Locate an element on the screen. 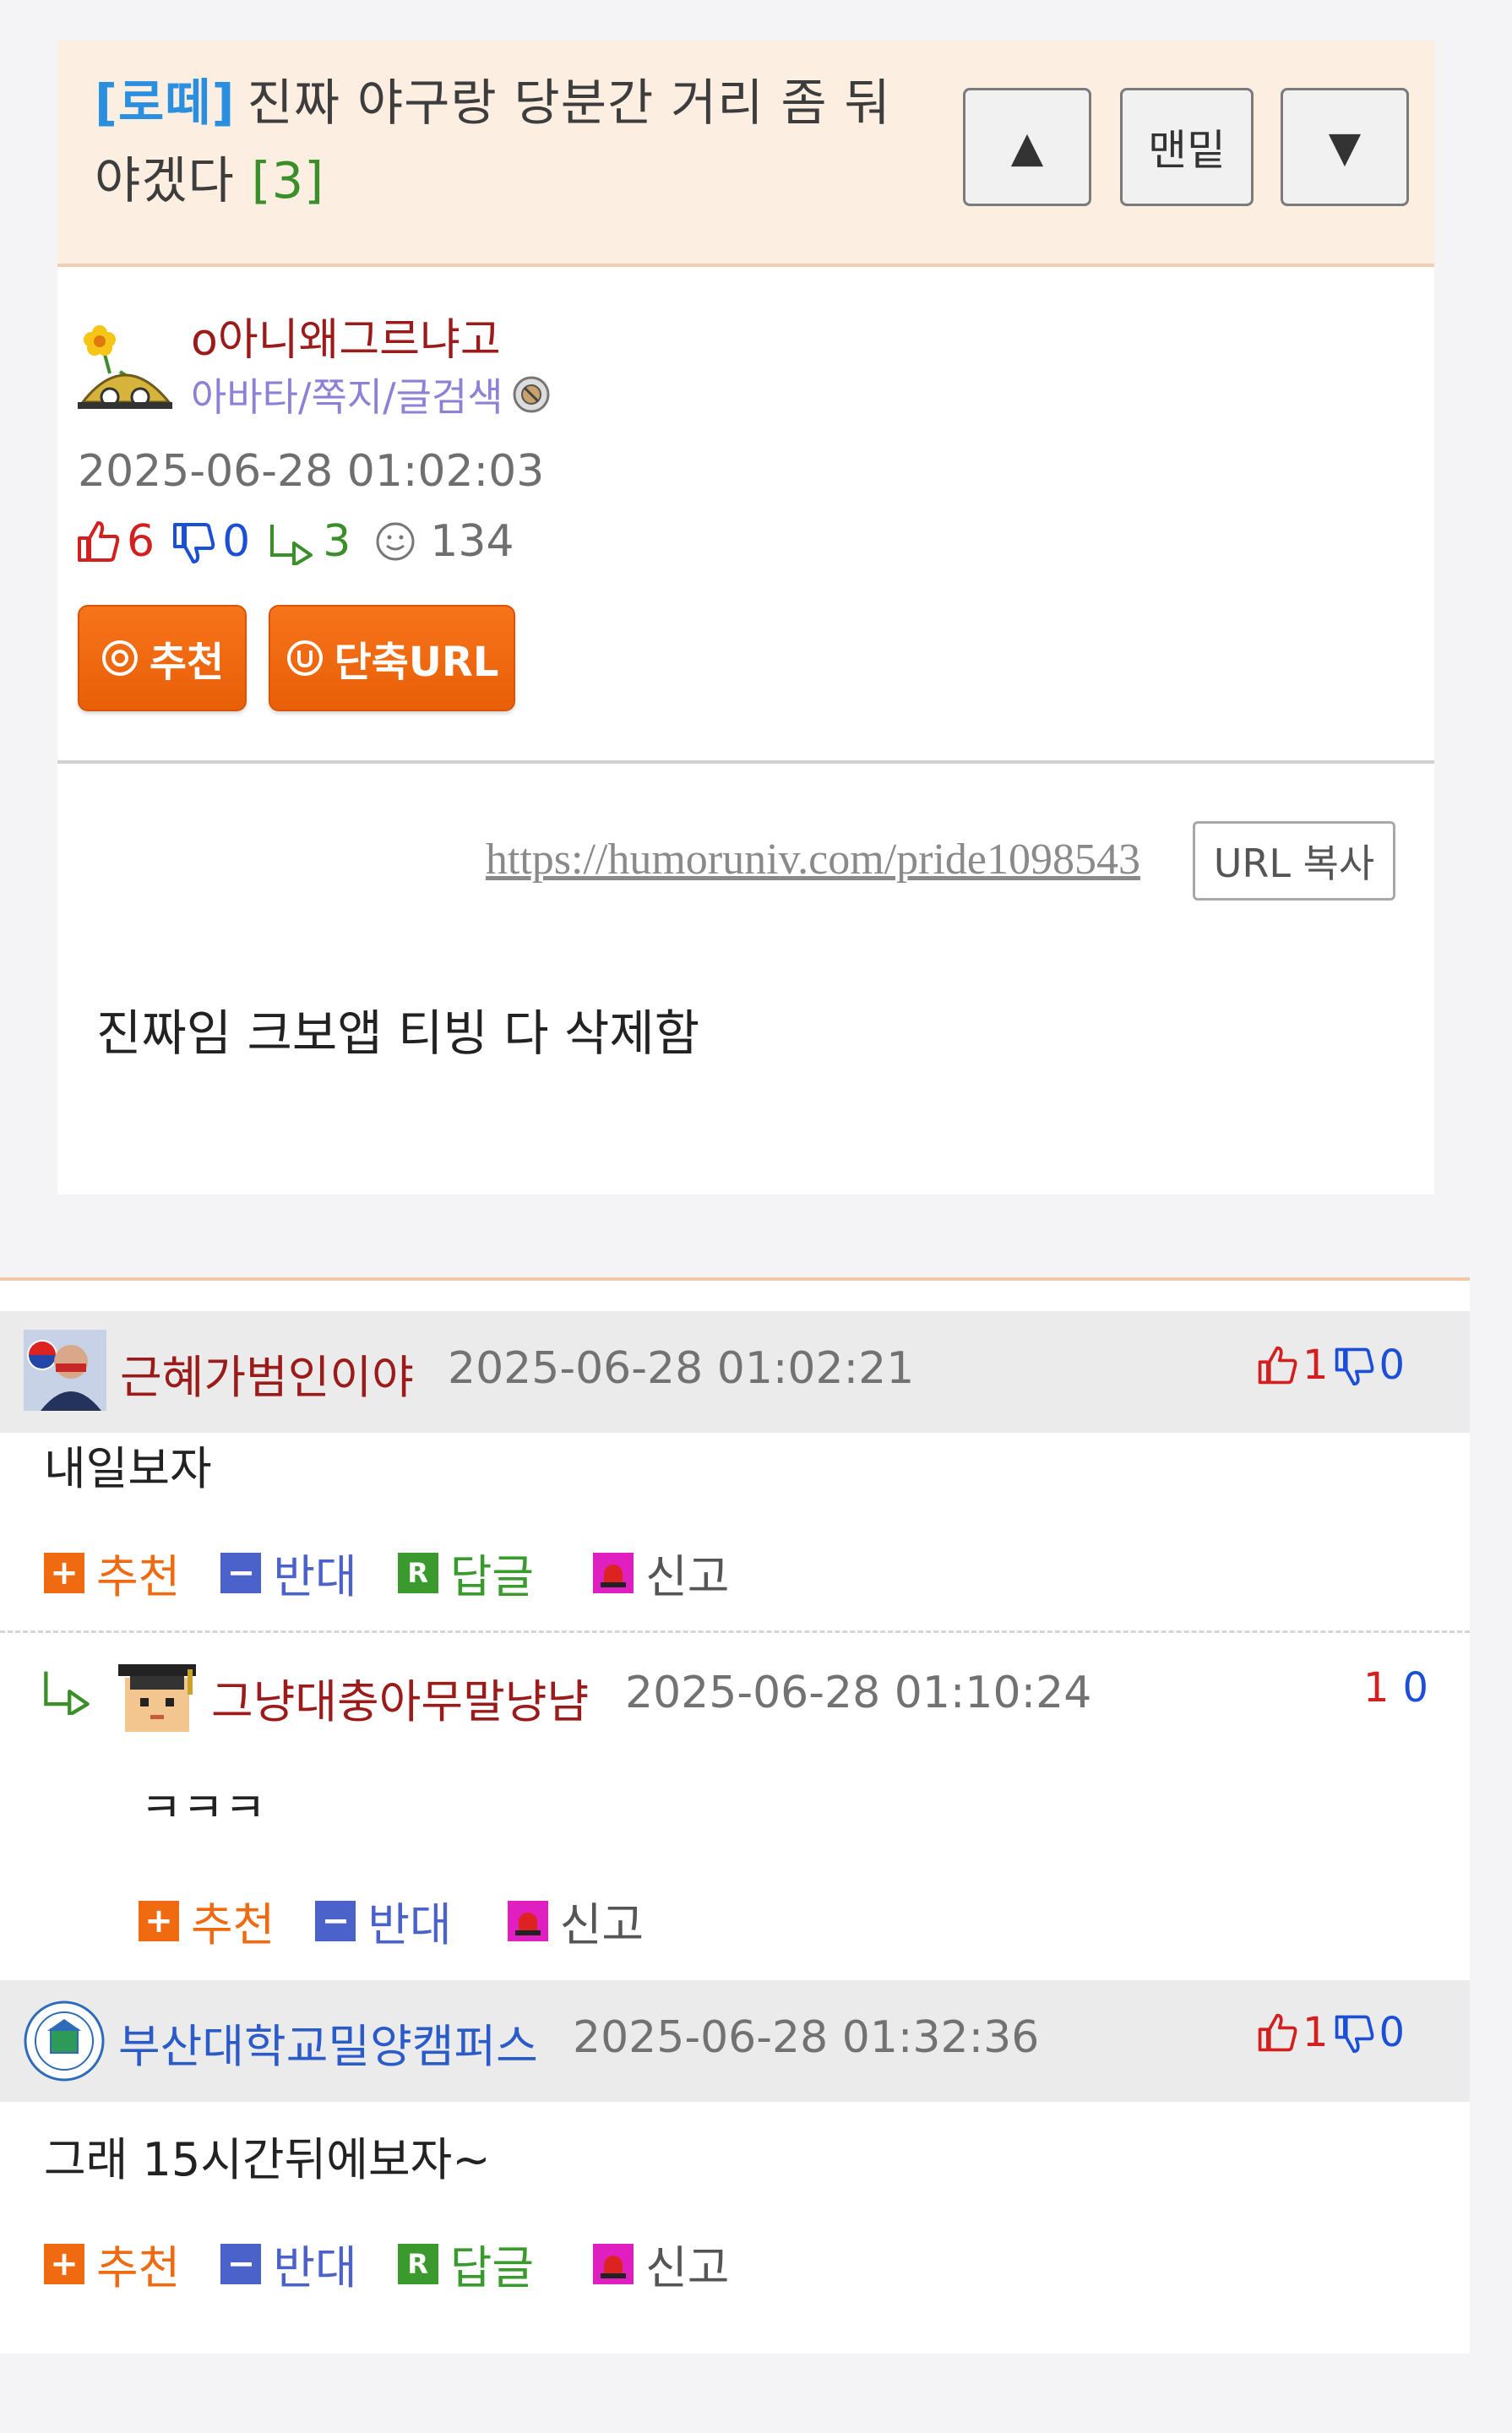  prev-post-button: ▲ is located at coordinates (1027, 147).